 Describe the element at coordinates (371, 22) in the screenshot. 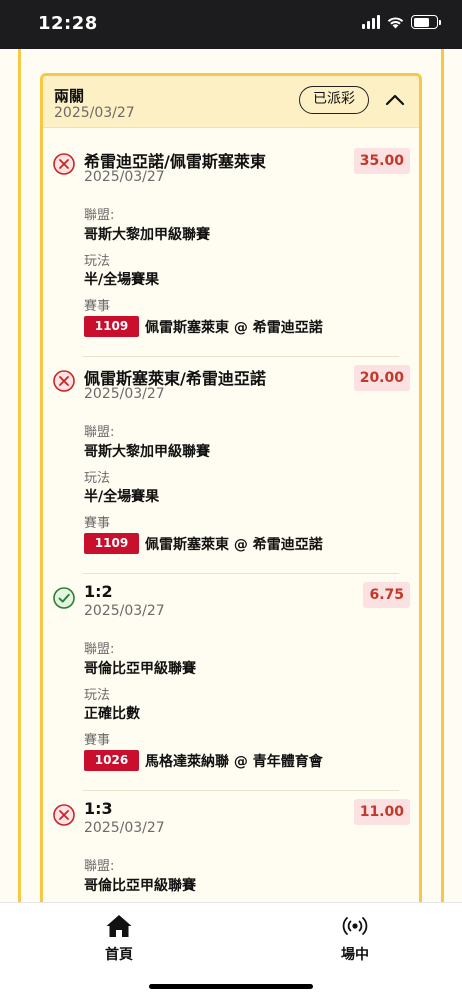

I see `cellular-signal-icon` at that location.